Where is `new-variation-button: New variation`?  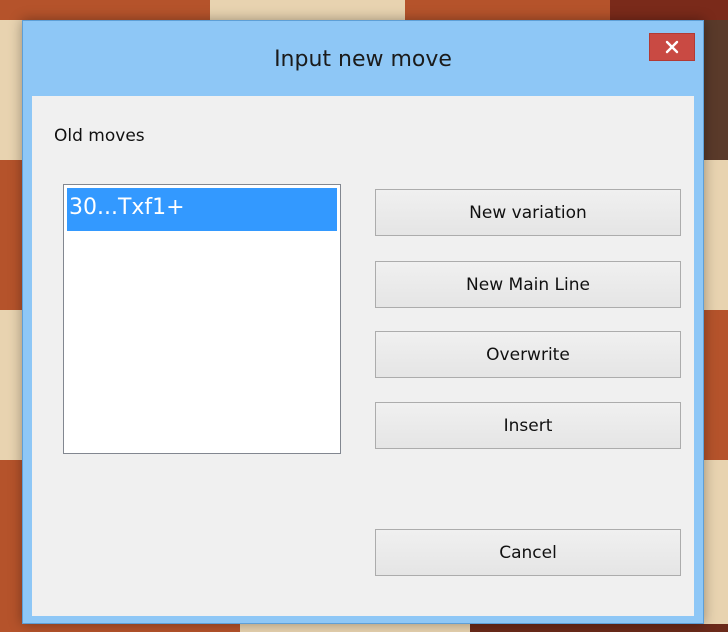 new-variation-button: New variation is located at coordinates (528, 212).